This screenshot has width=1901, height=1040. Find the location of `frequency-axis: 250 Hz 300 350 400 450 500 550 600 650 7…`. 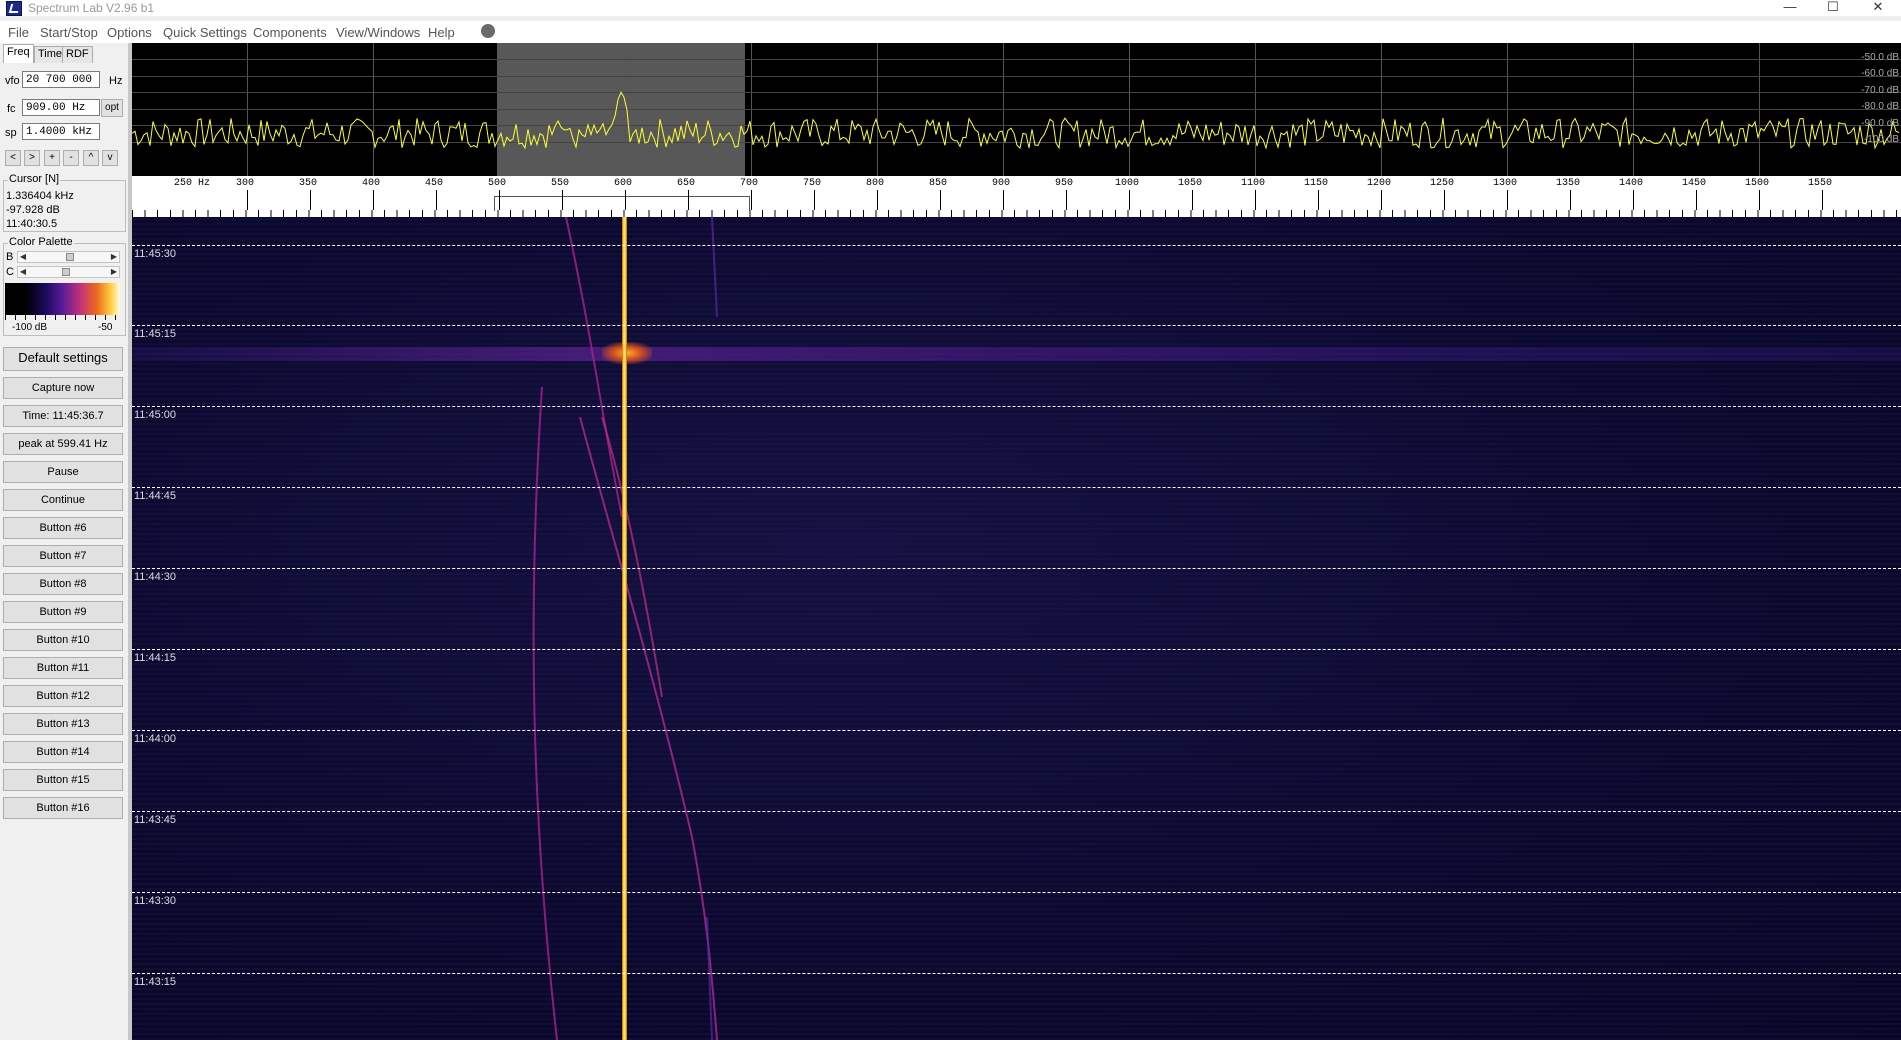

frequency-axis: 250 Hz 300 350 400 450 500 550 600 650 7… is located at coordinates (1016, 196).